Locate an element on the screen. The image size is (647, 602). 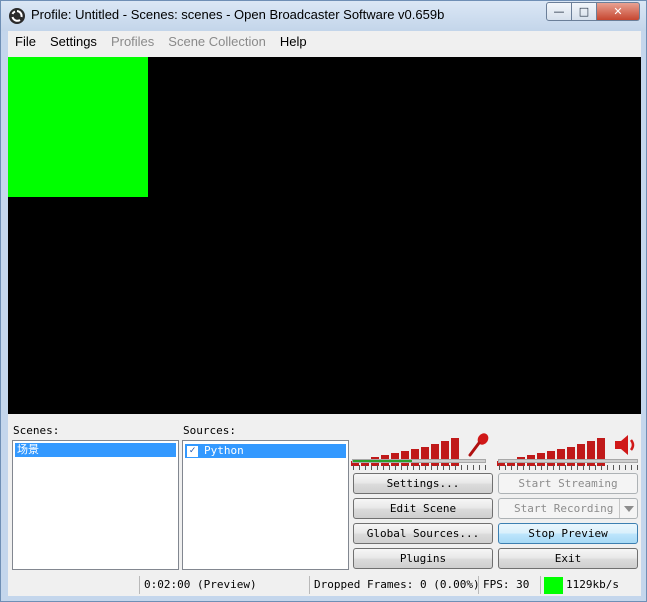
menu-file: File is located at coordinates (25, 41).